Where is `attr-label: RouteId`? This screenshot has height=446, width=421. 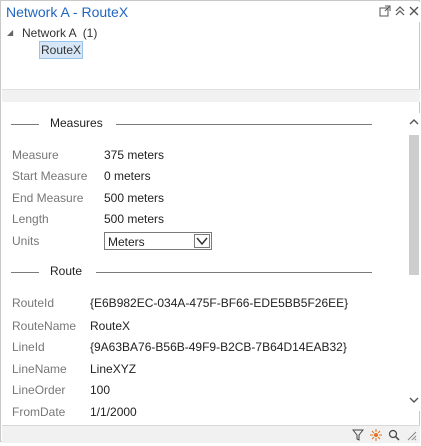
attr-label: RouteId is located at coordinates (33, 303).